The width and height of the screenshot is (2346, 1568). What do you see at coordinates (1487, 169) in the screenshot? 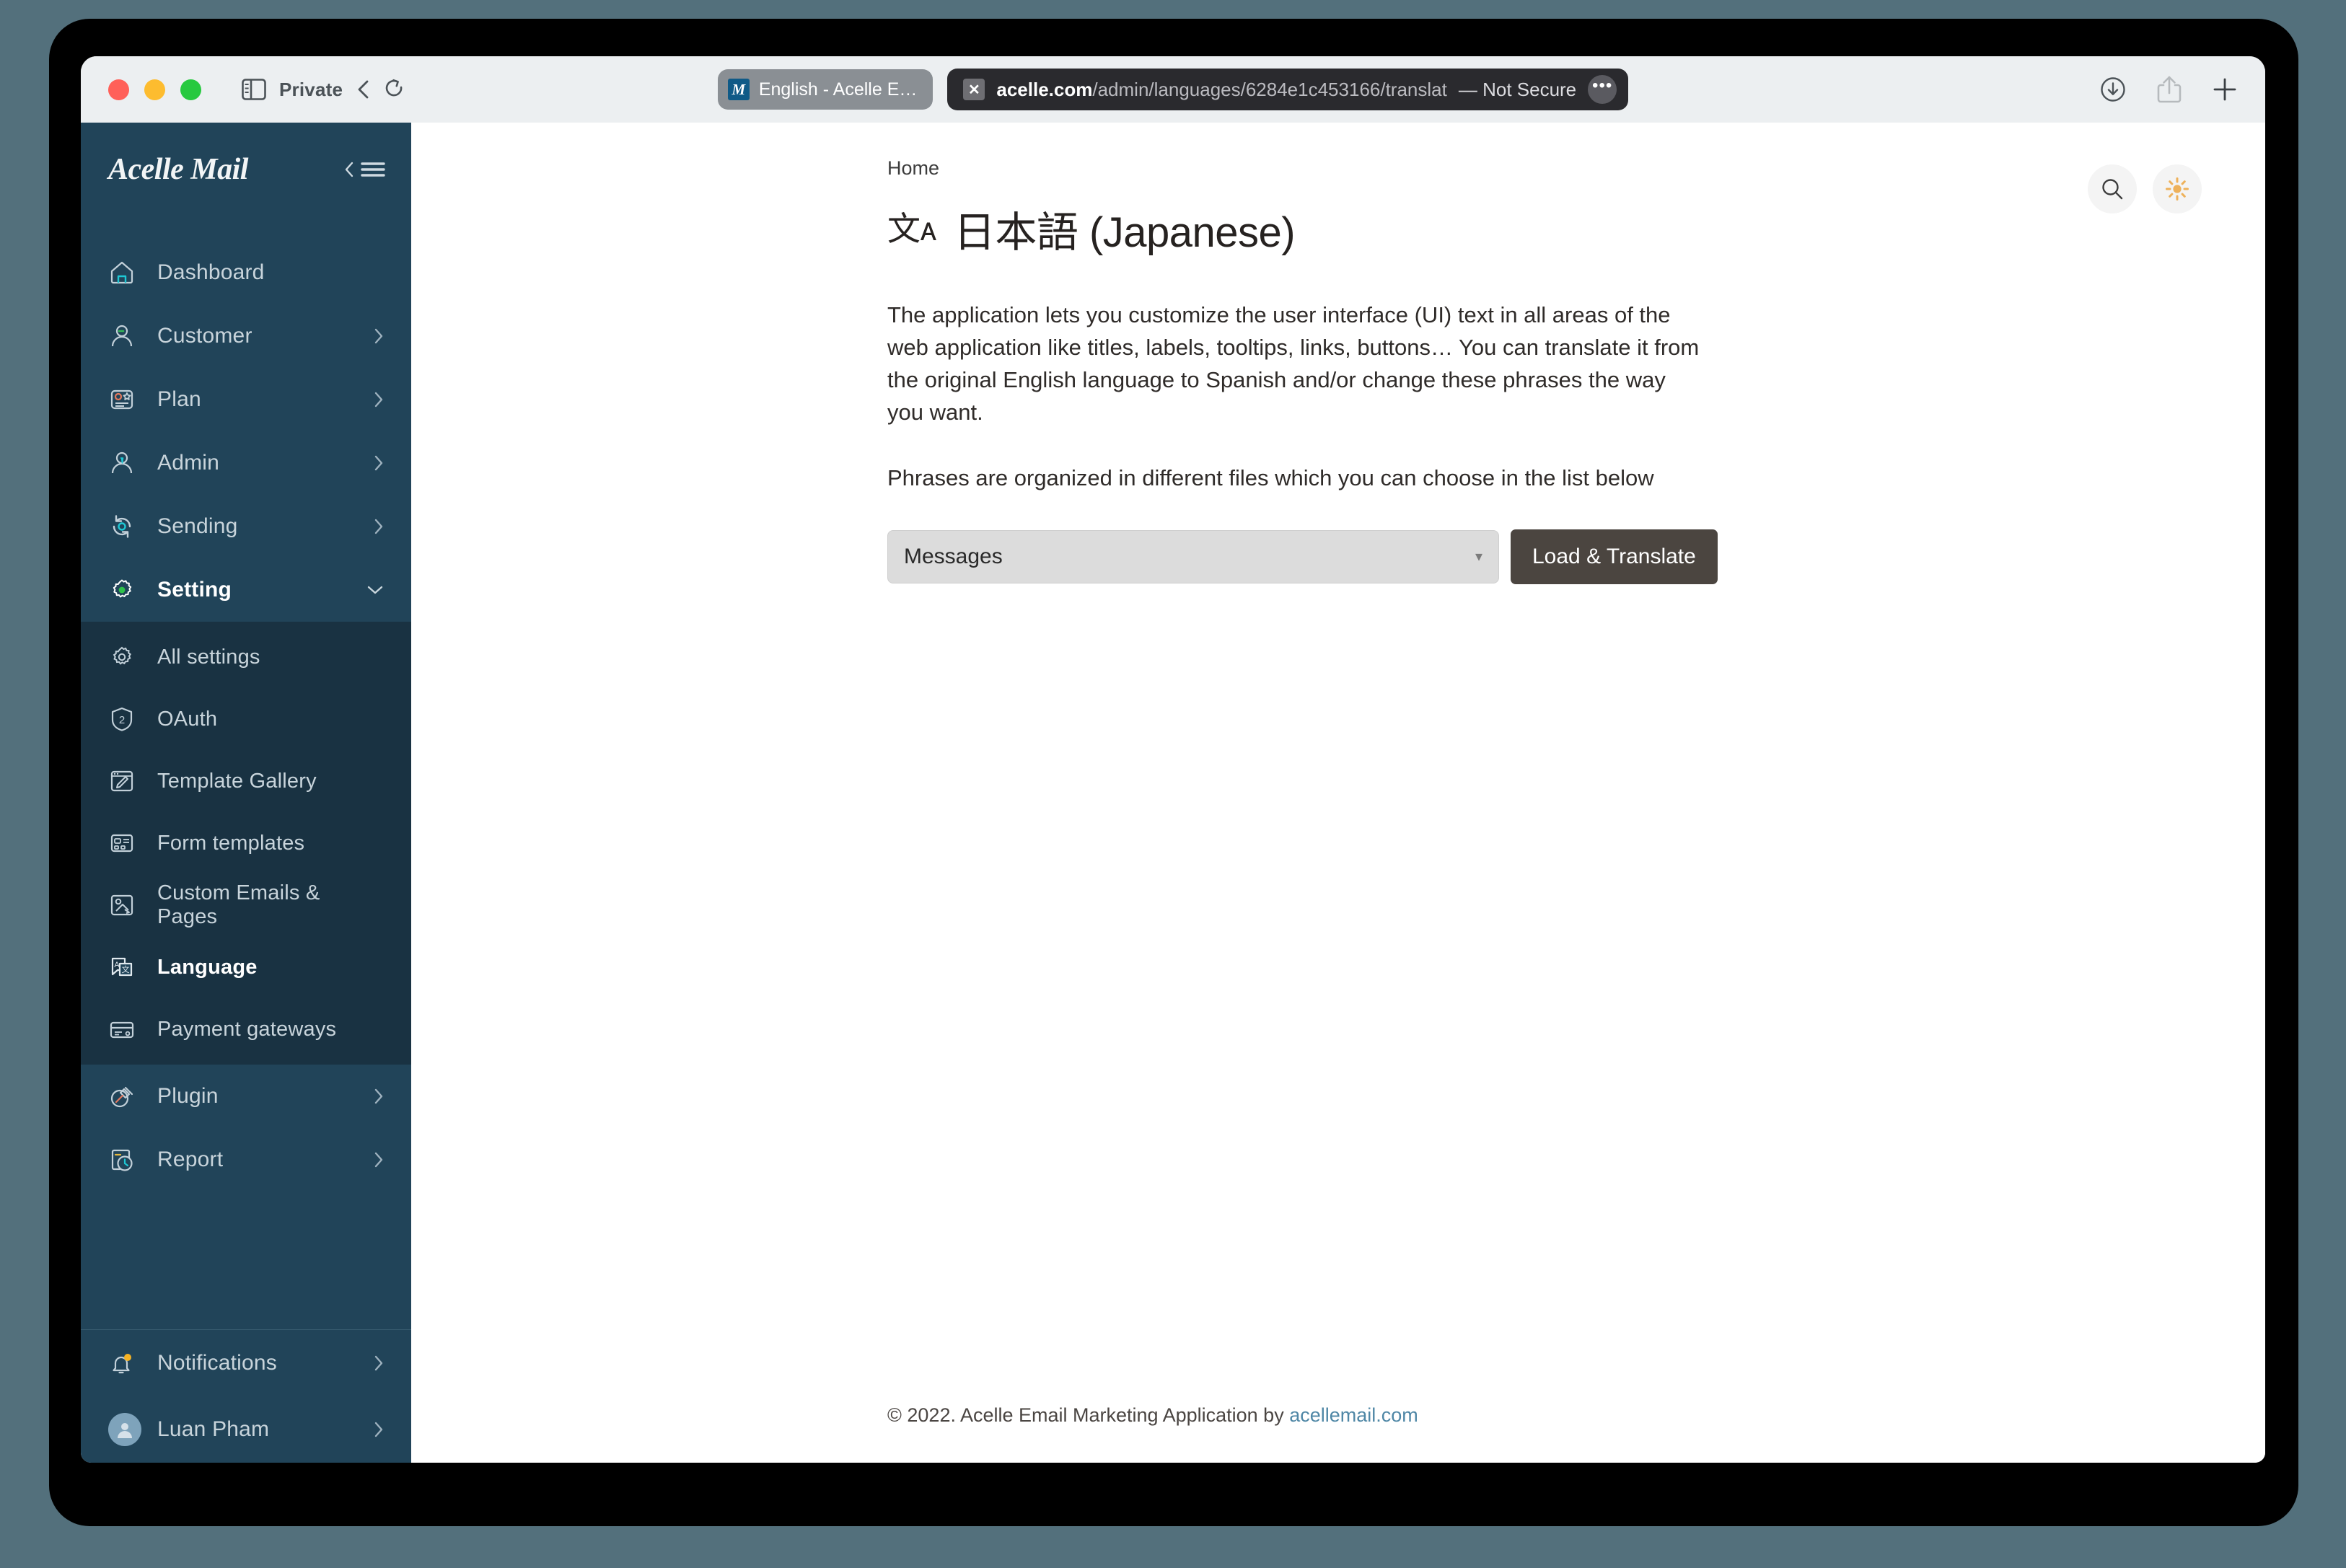
I see `breadcrumb: Home` at bounding box center [1487, 169].